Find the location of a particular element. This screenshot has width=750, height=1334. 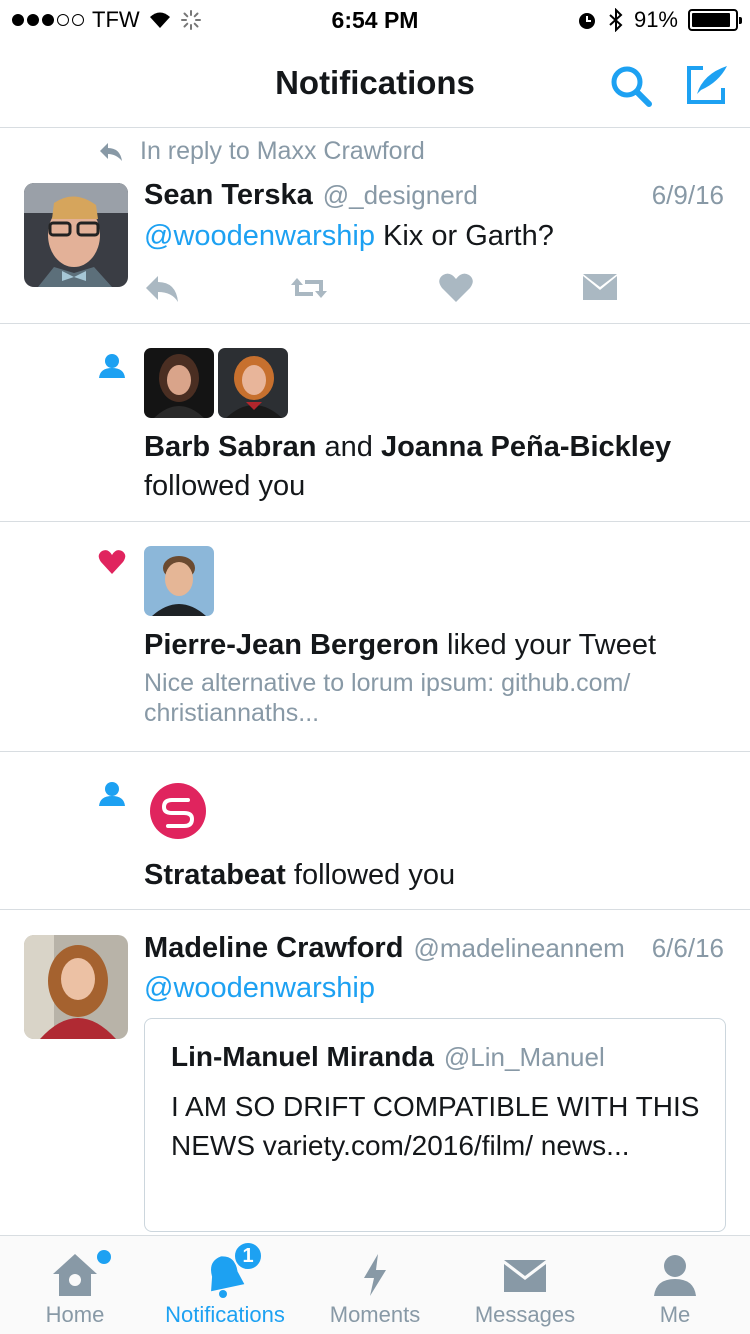

tab-label: Notifications is located at coordinates (225, 1314).